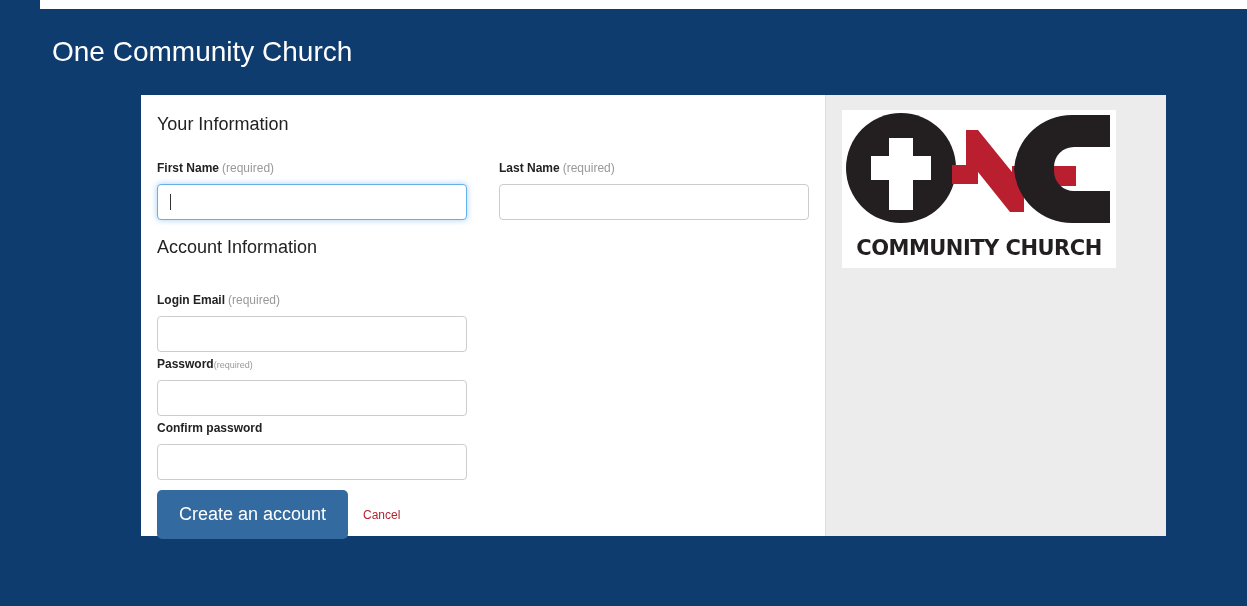  I want to click on site-title: One Community Church, so click(202, 52).